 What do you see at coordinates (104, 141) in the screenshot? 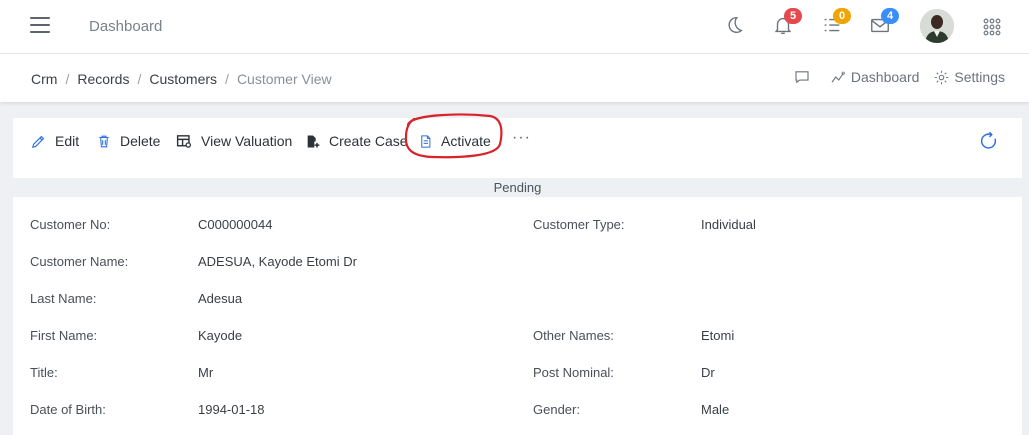
I see `trash-icon` at bounding box center [104, 141].